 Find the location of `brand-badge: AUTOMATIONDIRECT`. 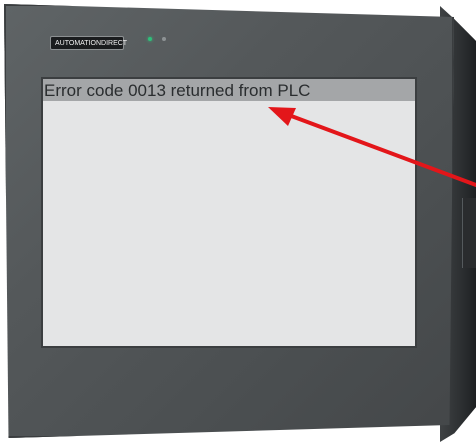

brand-badge: AUTOMATIONDIRECT is located at coordinates (89, 43).